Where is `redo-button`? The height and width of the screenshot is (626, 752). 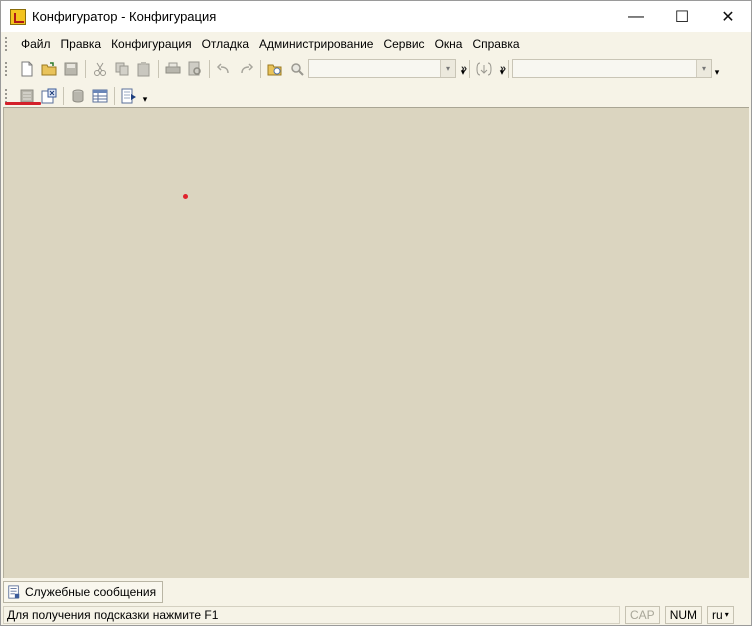
redo-button is located at coordinates (246, 69).